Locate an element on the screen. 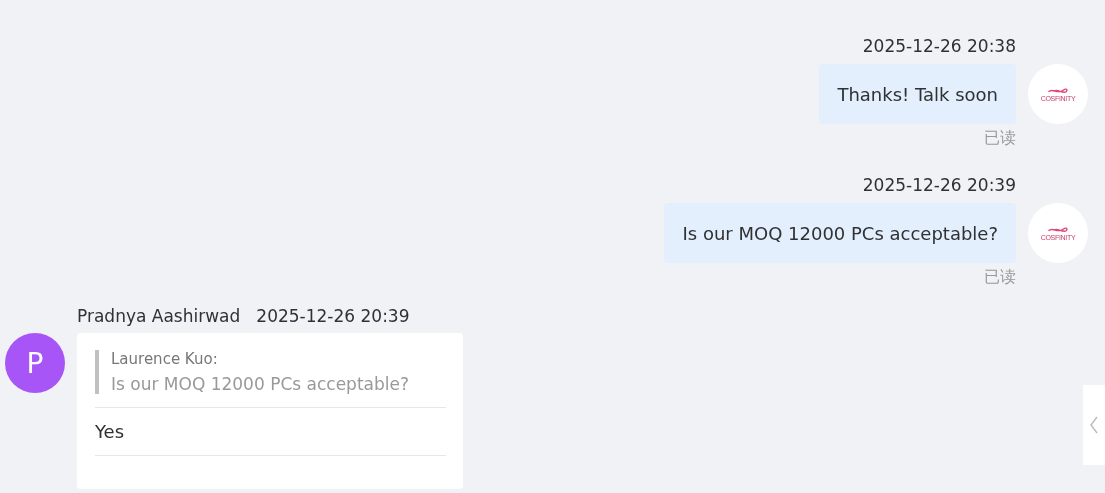  sender-name: Pradnya Aashirwad is located at coordinates (159, 316).